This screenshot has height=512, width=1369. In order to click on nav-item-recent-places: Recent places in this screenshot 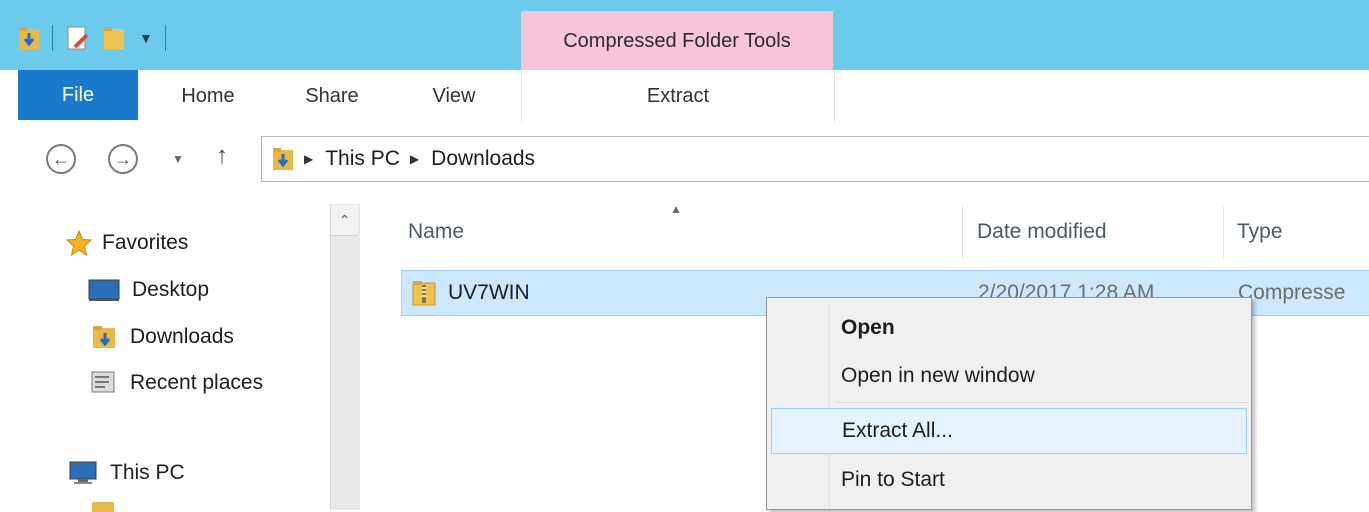, I will do `click(176, 383)`.